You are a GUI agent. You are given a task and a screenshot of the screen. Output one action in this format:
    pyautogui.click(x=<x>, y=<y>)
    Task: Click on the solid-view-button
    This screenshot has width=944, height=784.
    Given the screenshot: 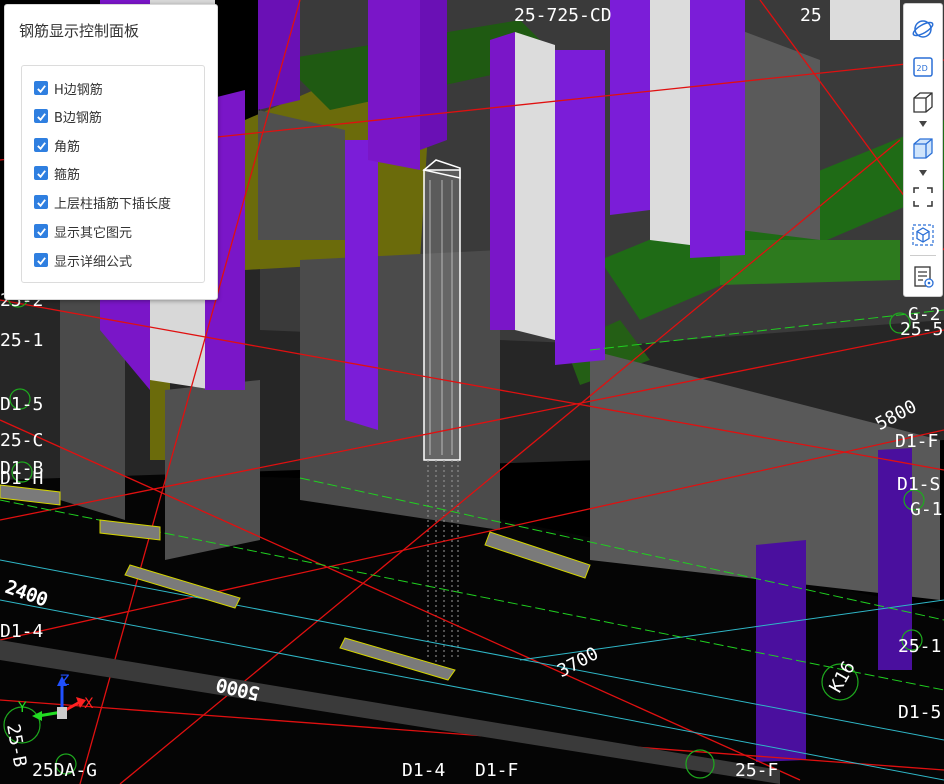 What is the action you would take?
    pyautogui.click(x=923, y=149)
    